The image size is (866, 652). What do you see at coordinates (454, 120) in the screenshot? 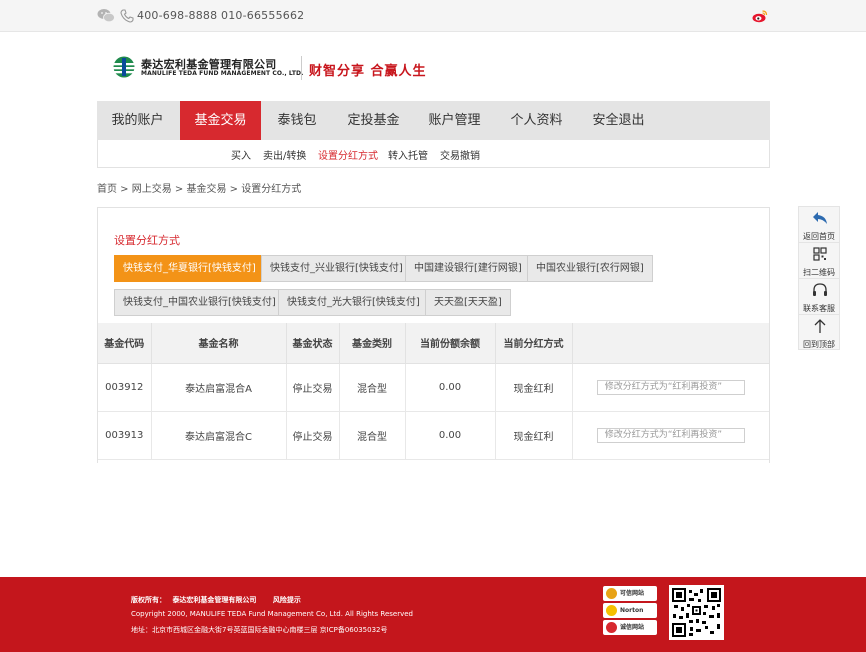
I see `nav-account-management: 账户管理` at bounding box center [454, 120].